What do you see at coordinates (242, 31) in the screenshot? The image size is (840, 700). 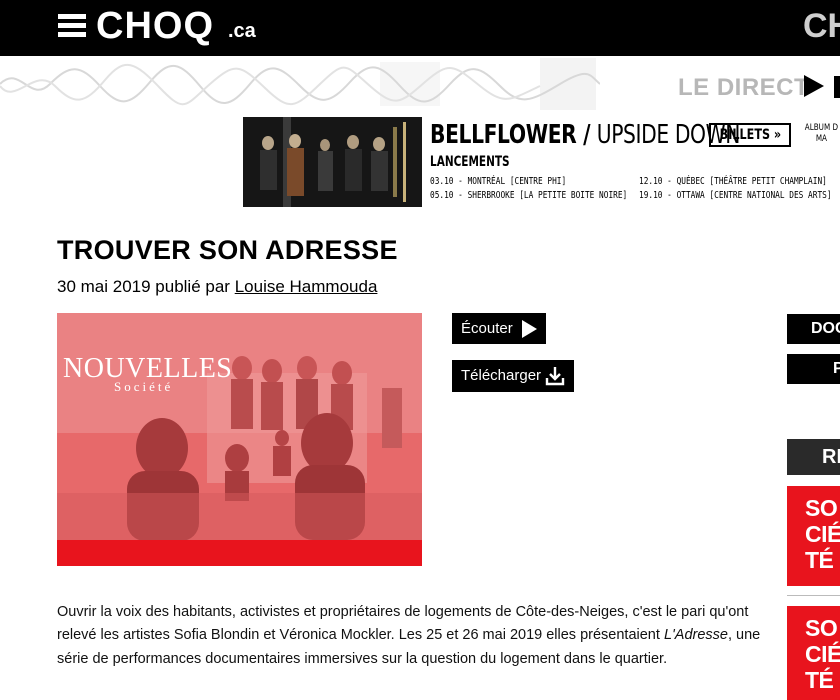 I see `site-logo-suffix: .ca` at bounding box center [242, 31].